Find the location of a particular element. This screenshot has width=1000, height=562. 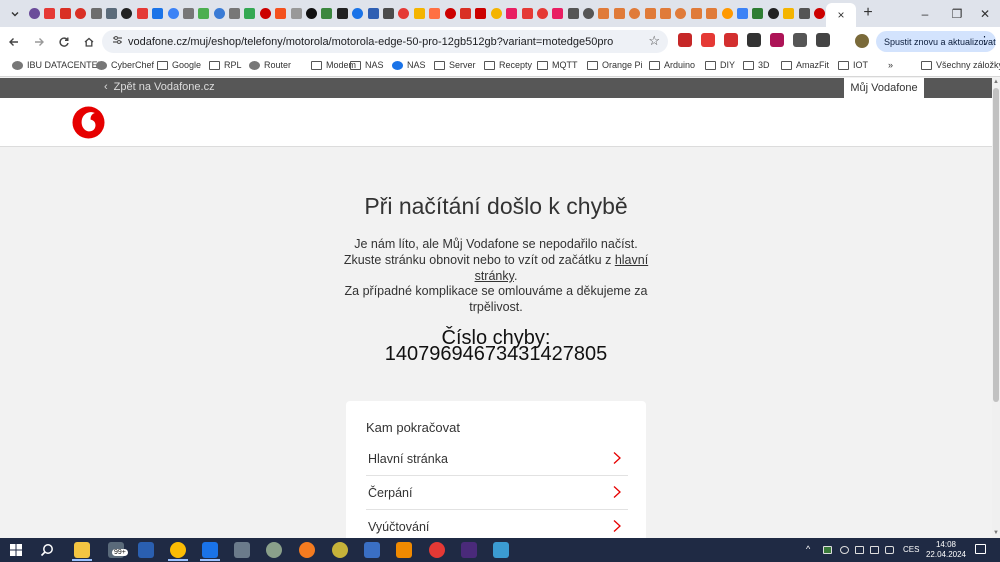

clock: 14:08 22.04.2024 is located at coordinates (946, 550).